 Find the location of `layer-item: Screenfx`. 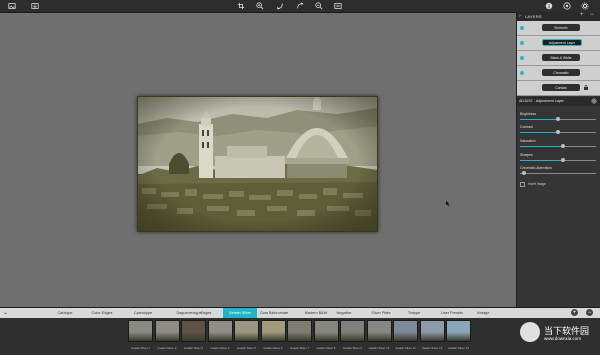

layer-item: Screenfx is located at coordinates (558, 28).